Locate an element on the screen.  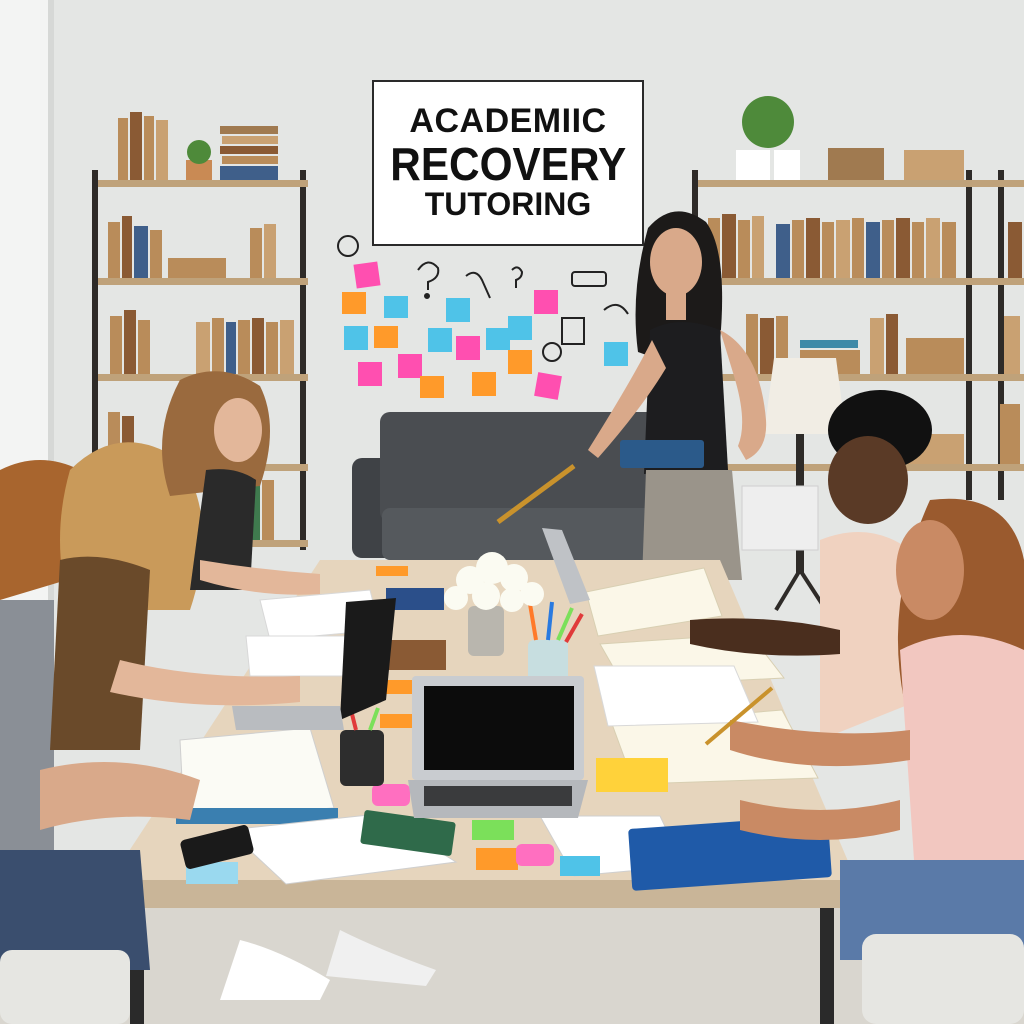
academic-recovery-tutoring-sign: ACADEMIIC RECOVERY TUTORING is located at coordinates (508, 163).